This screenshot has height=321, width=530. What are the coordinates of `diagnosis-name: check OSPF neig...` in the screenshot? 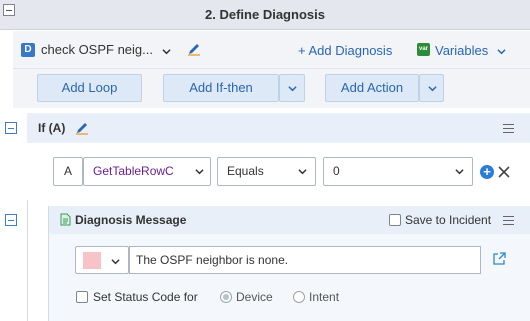 It's located at (97, 49).